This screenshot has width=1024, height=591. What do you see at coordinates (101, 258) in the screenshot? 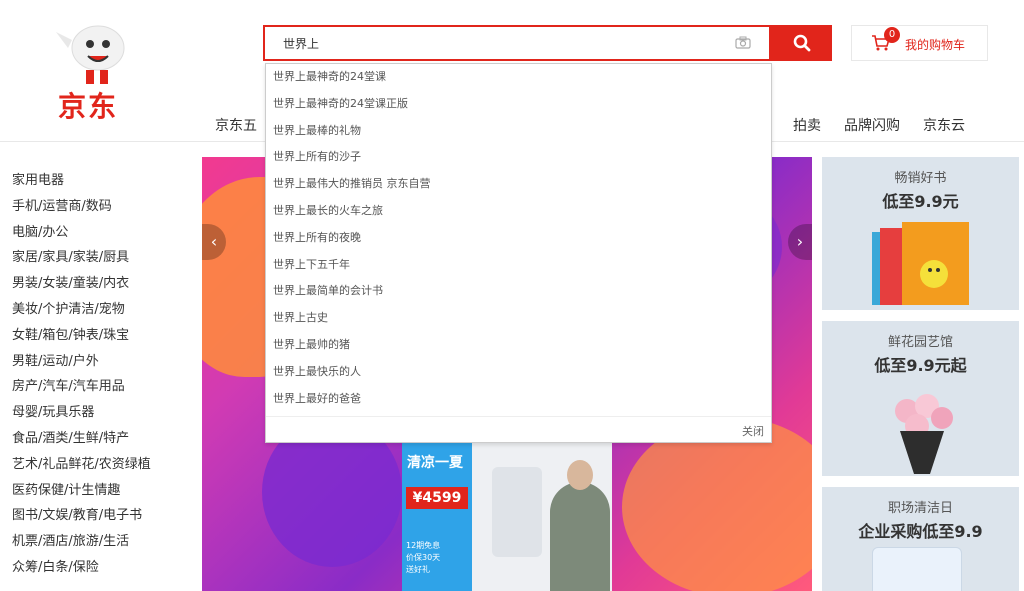
I see `category-item: 家居/家具/家装/厨具` at bounding box center [101, 258].